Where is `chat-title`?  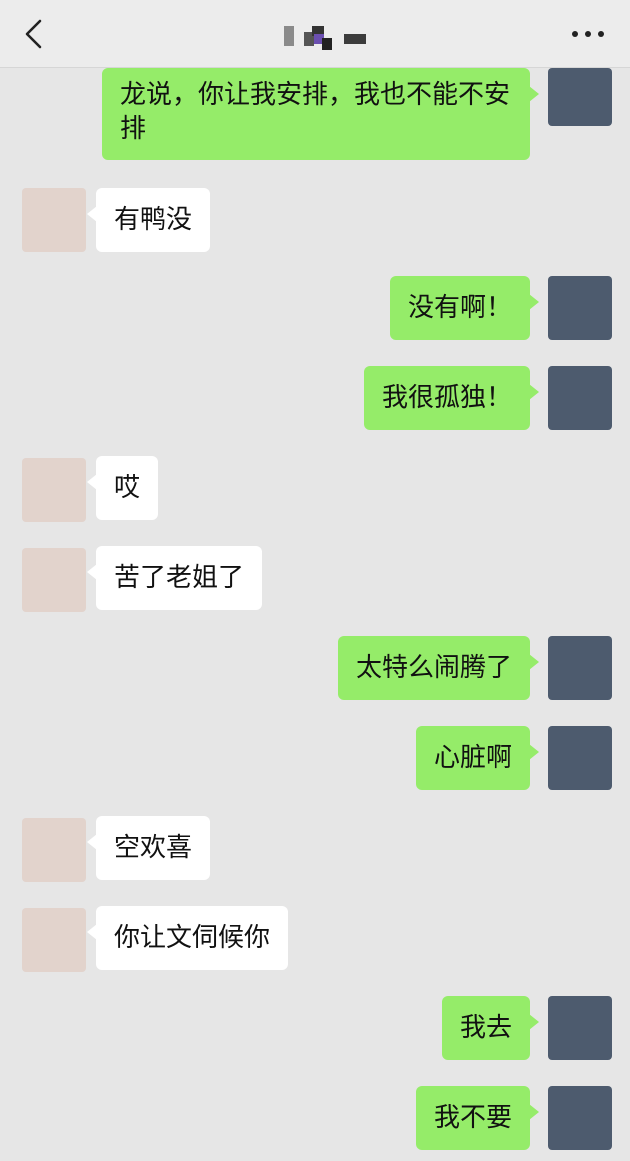 chat-title is located at coordinates (327, 39).